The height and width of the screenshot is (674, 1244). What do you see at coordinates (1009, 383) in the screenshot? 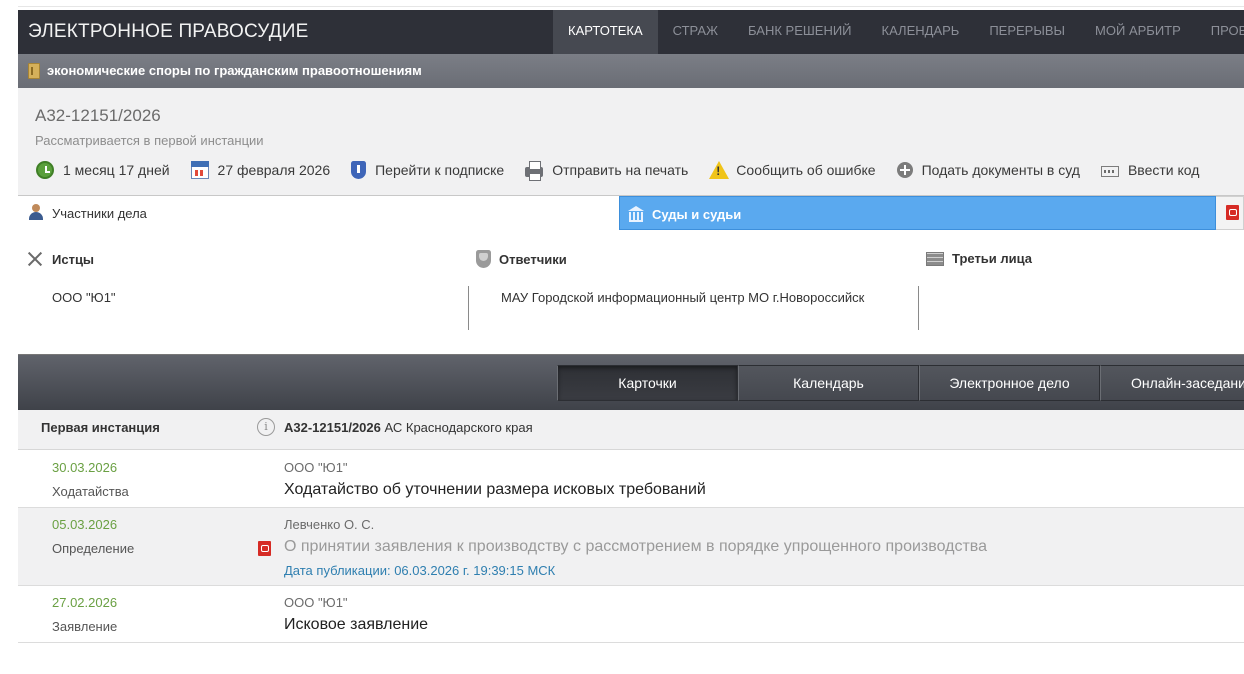
I see `tab-electronic-case: Электронное дело` at bounding box center [1009, 383].